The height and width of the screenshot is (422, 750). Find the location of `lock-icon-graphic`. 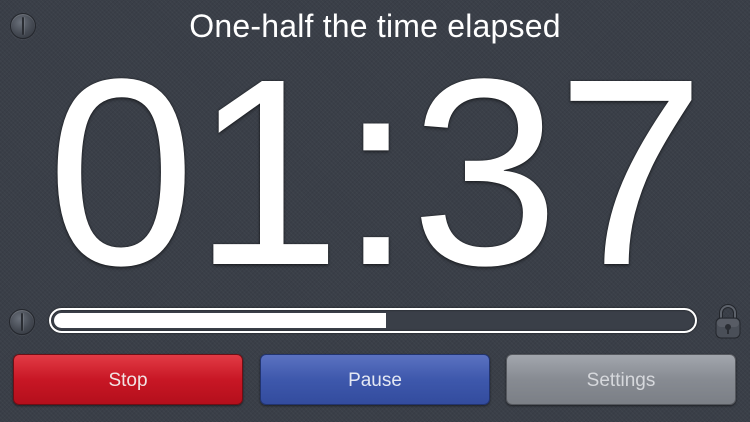

lock-icon-graphic is located at coordinates (728, 321).